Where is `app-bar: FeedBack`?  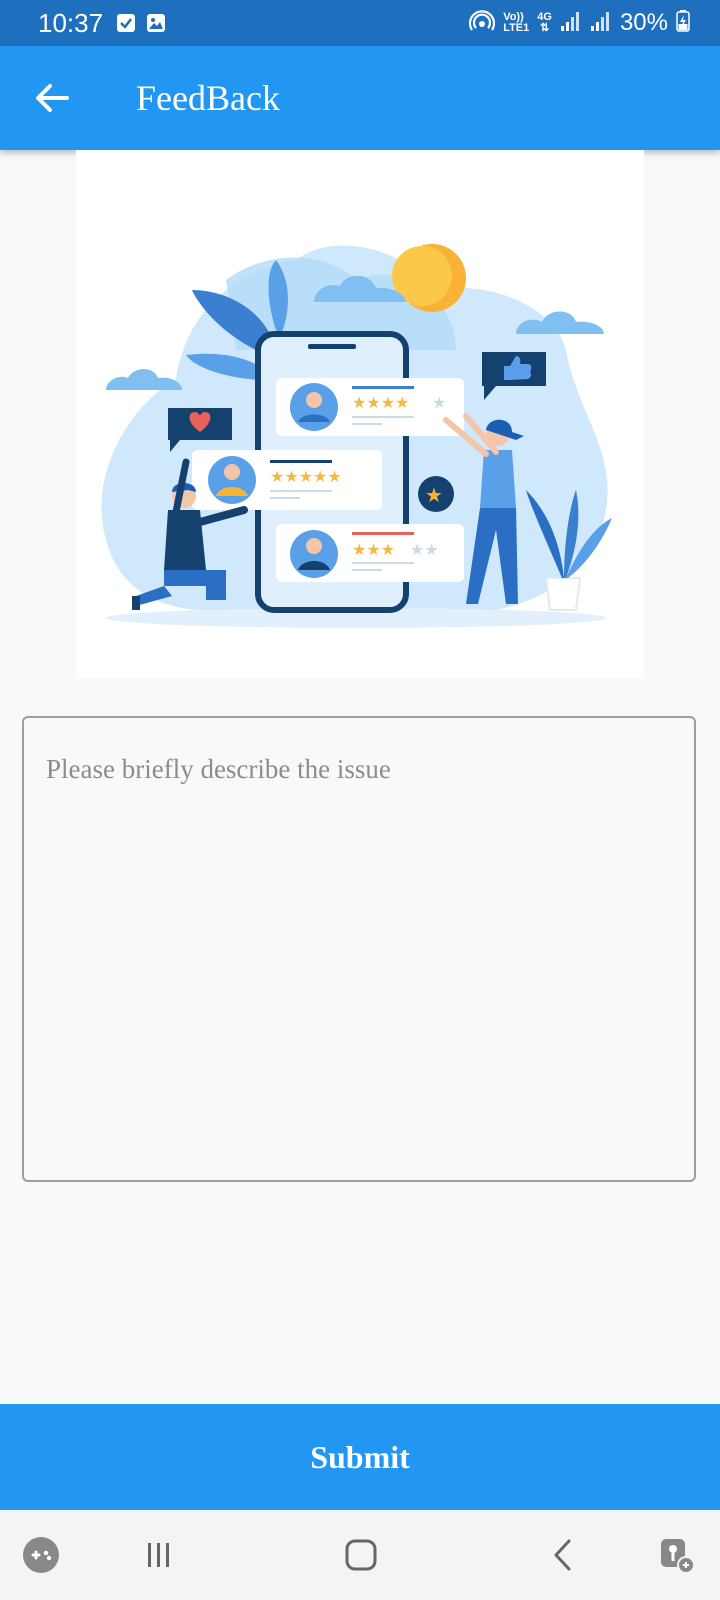
app-bar: FeedBack is located at coordinates (360, 98).